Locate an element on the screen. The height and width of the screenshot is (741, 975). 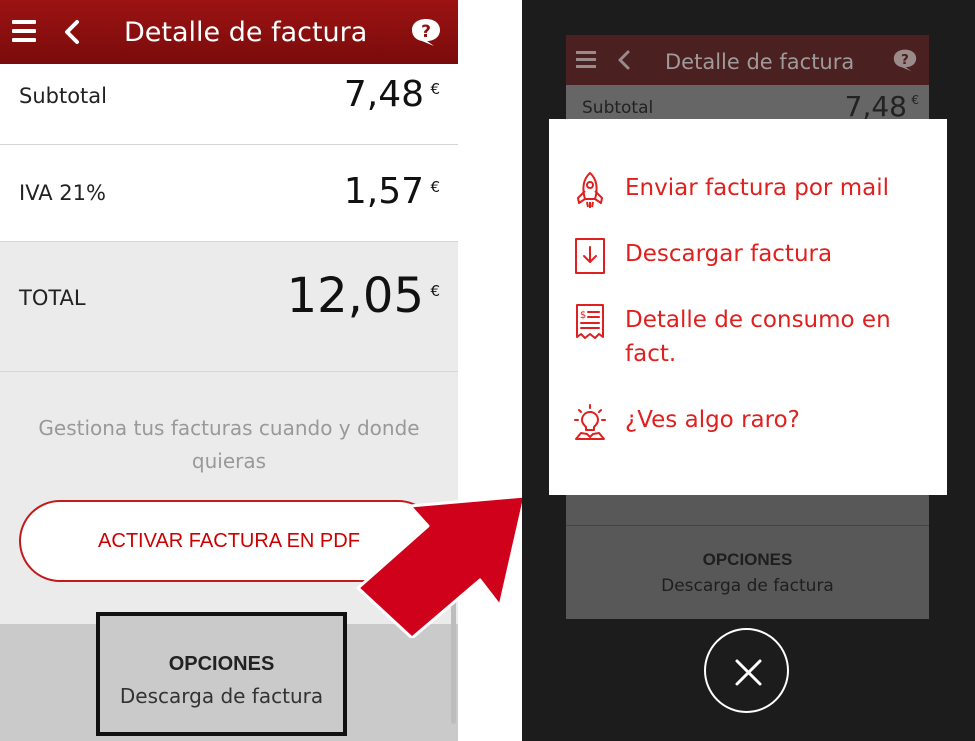
divider is located at coordinates (747, 525).